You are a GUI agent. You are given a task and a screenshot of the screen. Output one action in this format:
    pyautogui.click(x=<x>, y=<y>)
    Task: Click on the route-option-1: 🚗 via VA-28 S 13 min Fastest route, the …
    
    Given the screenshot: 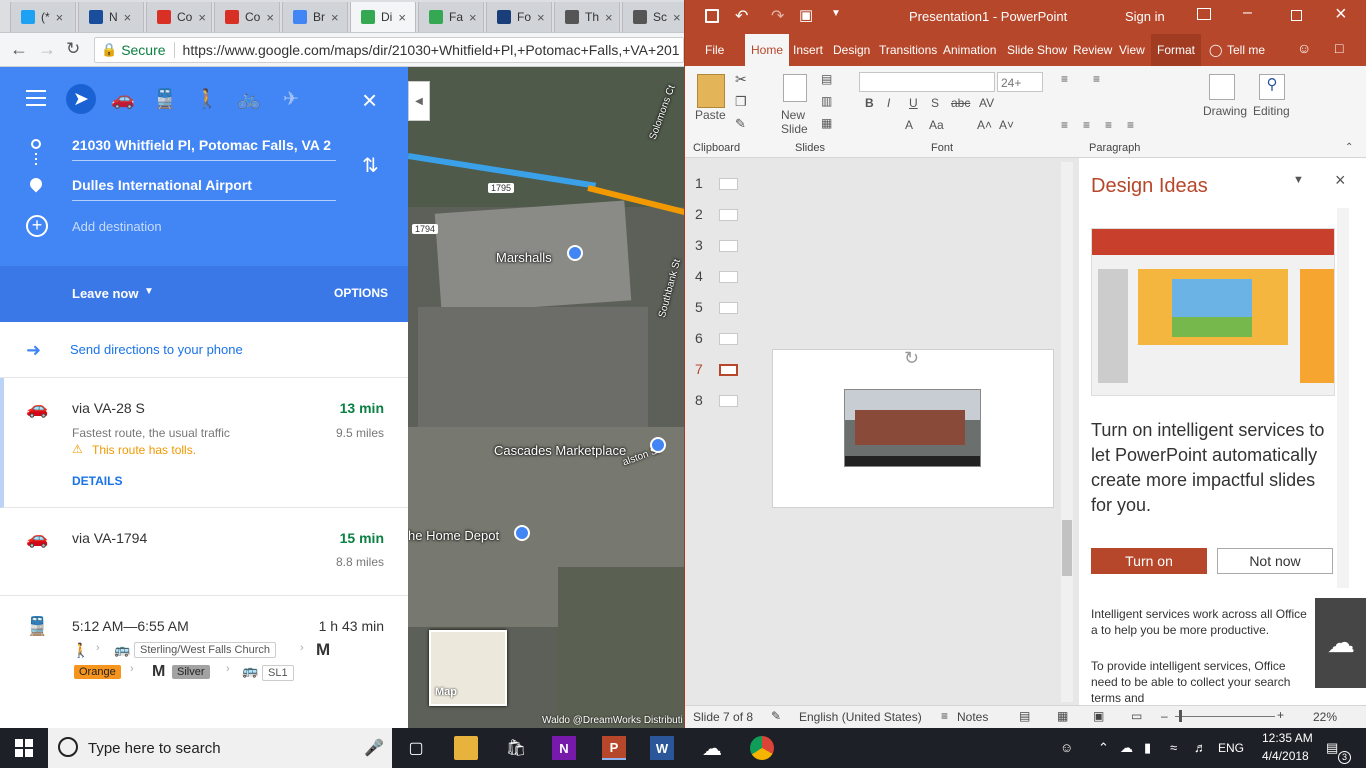 What is the action you would take?
    pyautogui.click(x=204, y=443)
    